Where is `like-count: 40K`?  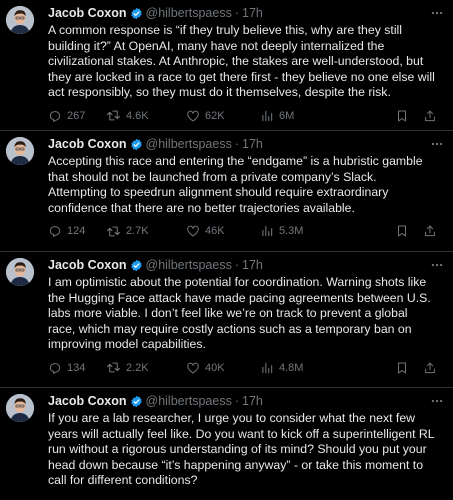 like-count: 40K is located at coordinates (215, 367).